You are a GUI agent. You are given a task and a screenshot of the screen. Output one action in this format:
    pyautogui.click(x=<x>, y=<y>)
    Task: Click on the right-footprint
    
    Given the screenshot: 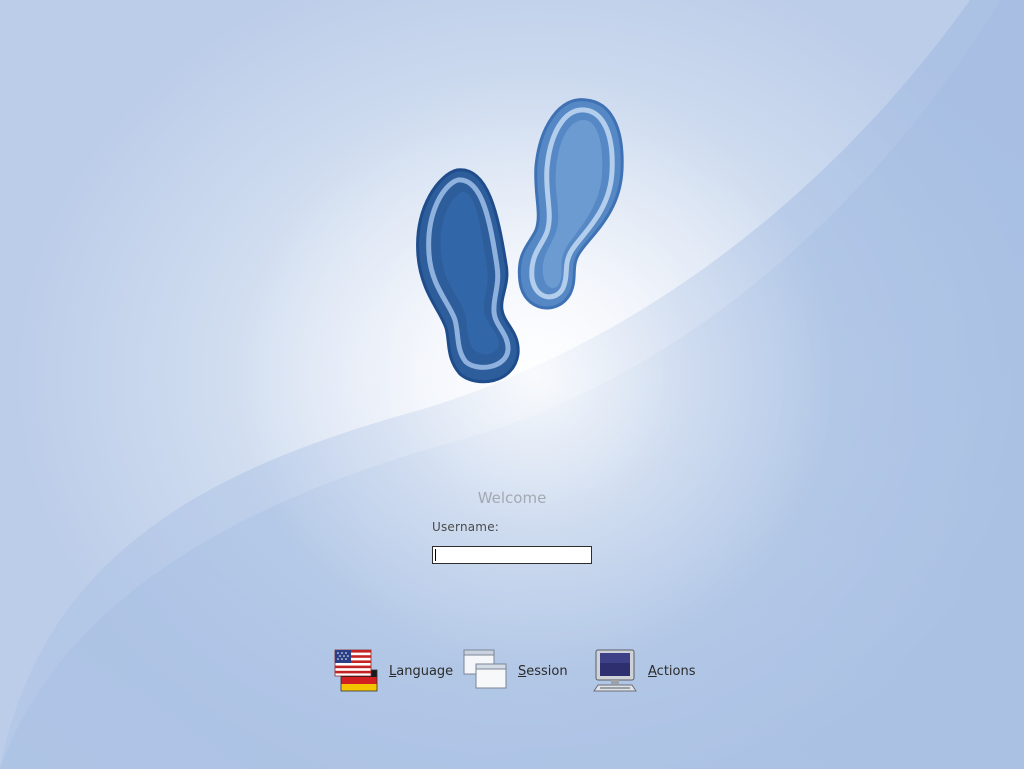 What is the action you would take?
    pyautogui.click(x=570, y=204)
    